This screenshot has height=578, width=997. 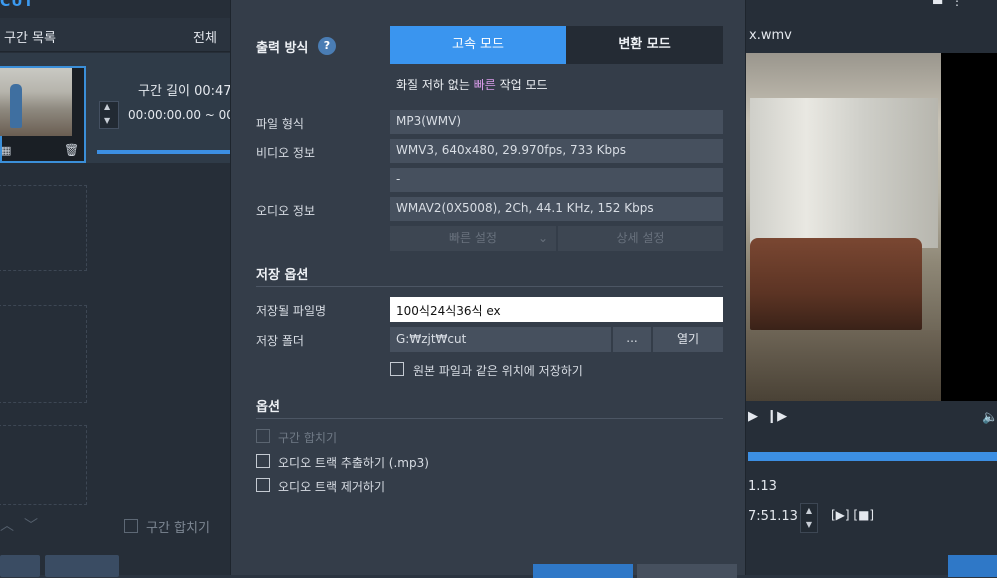 What do you see at coordinates (183, 115) in the screenshot?
I see `segment-time-range: 00:00:00.00 ~ 00:` at bounding box center [183, 115].